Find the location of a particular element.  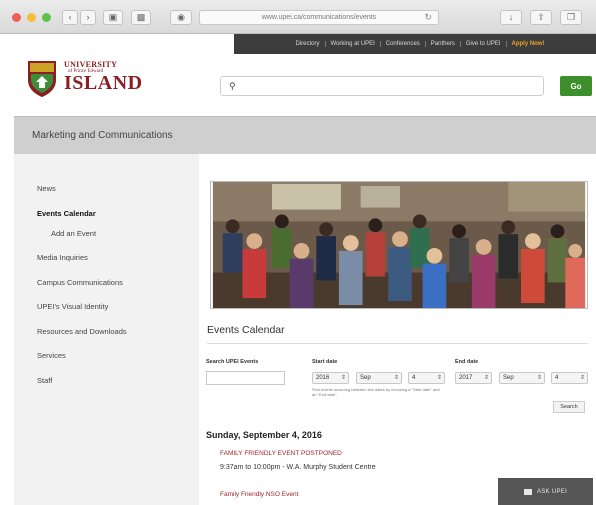

events-search-button: Search is located at coordinates (569, 407).